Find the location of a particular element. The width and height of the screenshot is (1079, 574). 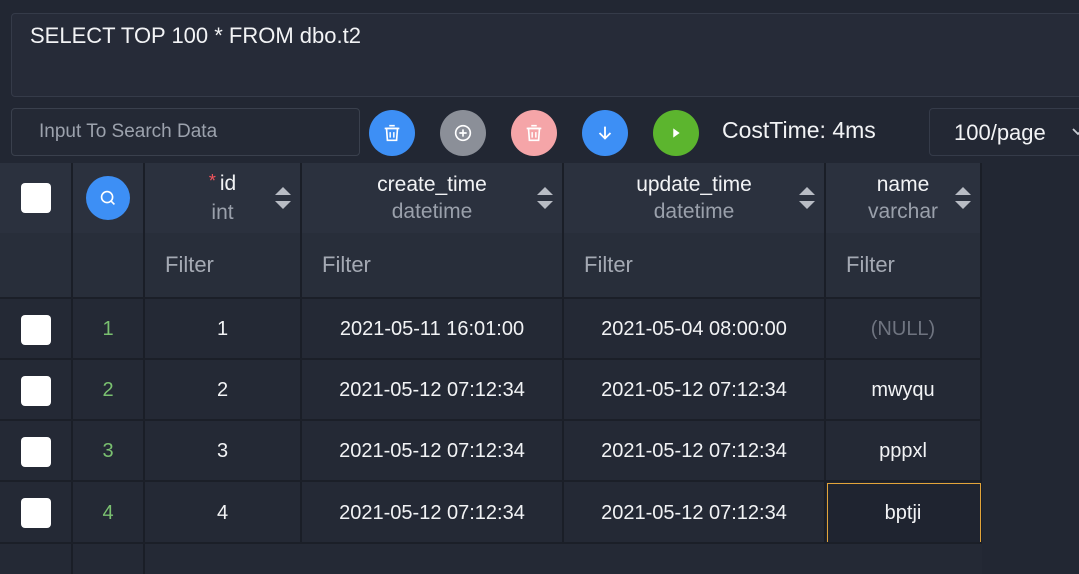

chevron-down-icon is located at coordinates (1075, 132).